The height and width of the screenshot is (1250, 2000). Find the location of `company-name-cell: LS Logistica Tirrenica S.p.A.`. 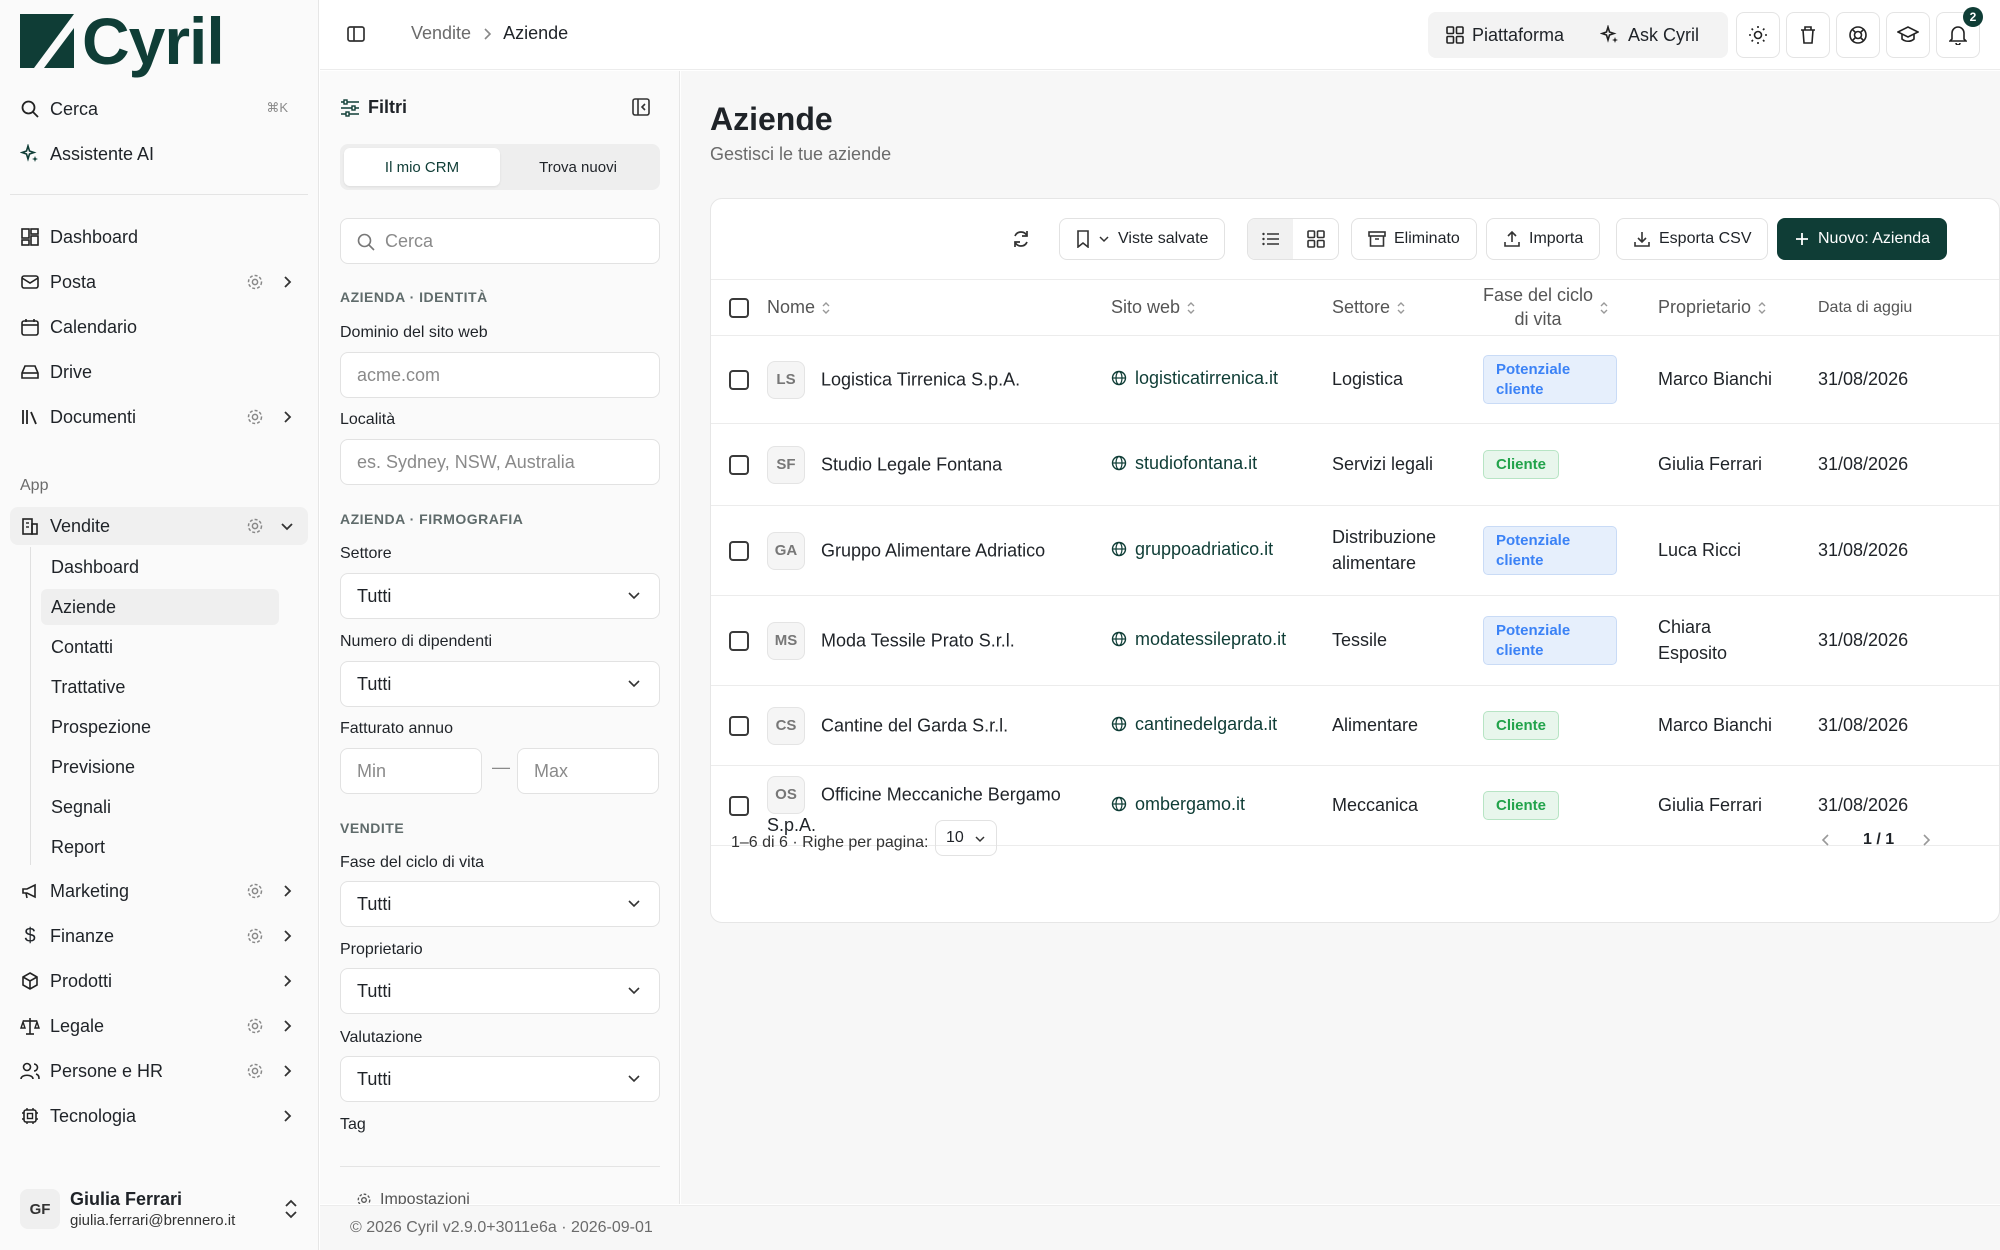

company-name-cell: LS Logistica Tirrenica S.p.A. is located at coordinates (939, 379).